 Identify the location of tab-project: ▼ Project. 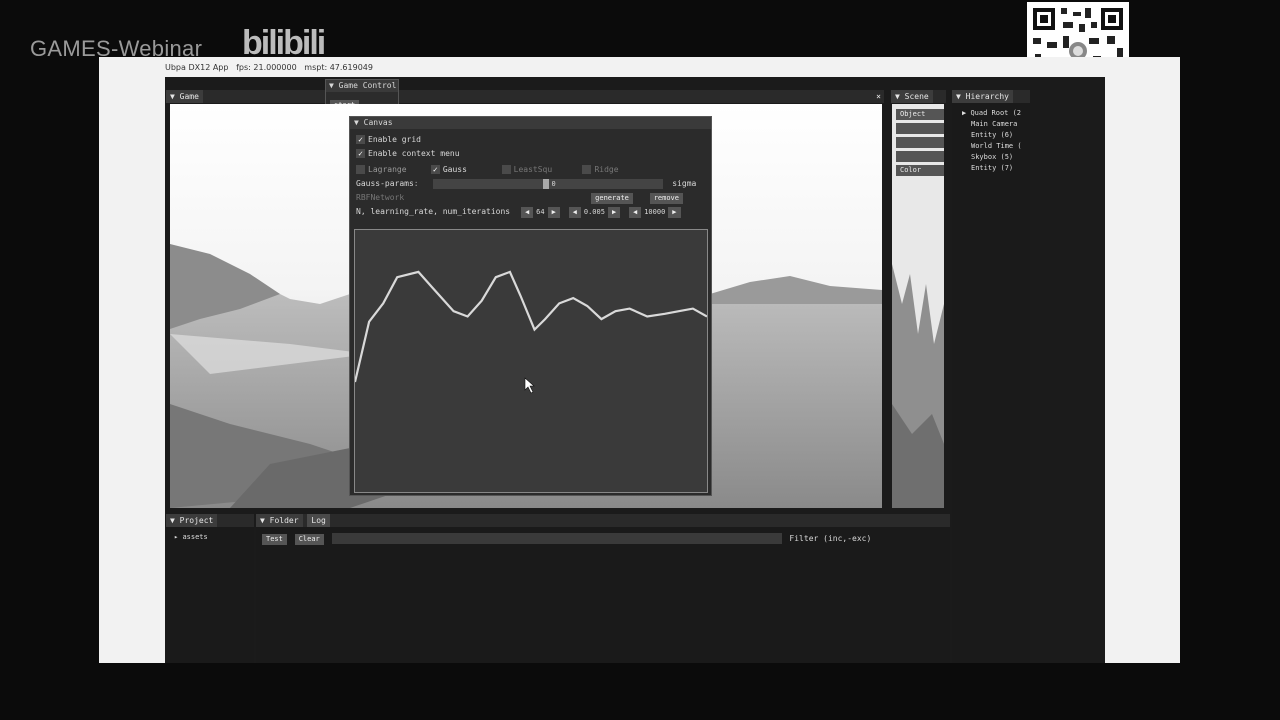
(192, 520).